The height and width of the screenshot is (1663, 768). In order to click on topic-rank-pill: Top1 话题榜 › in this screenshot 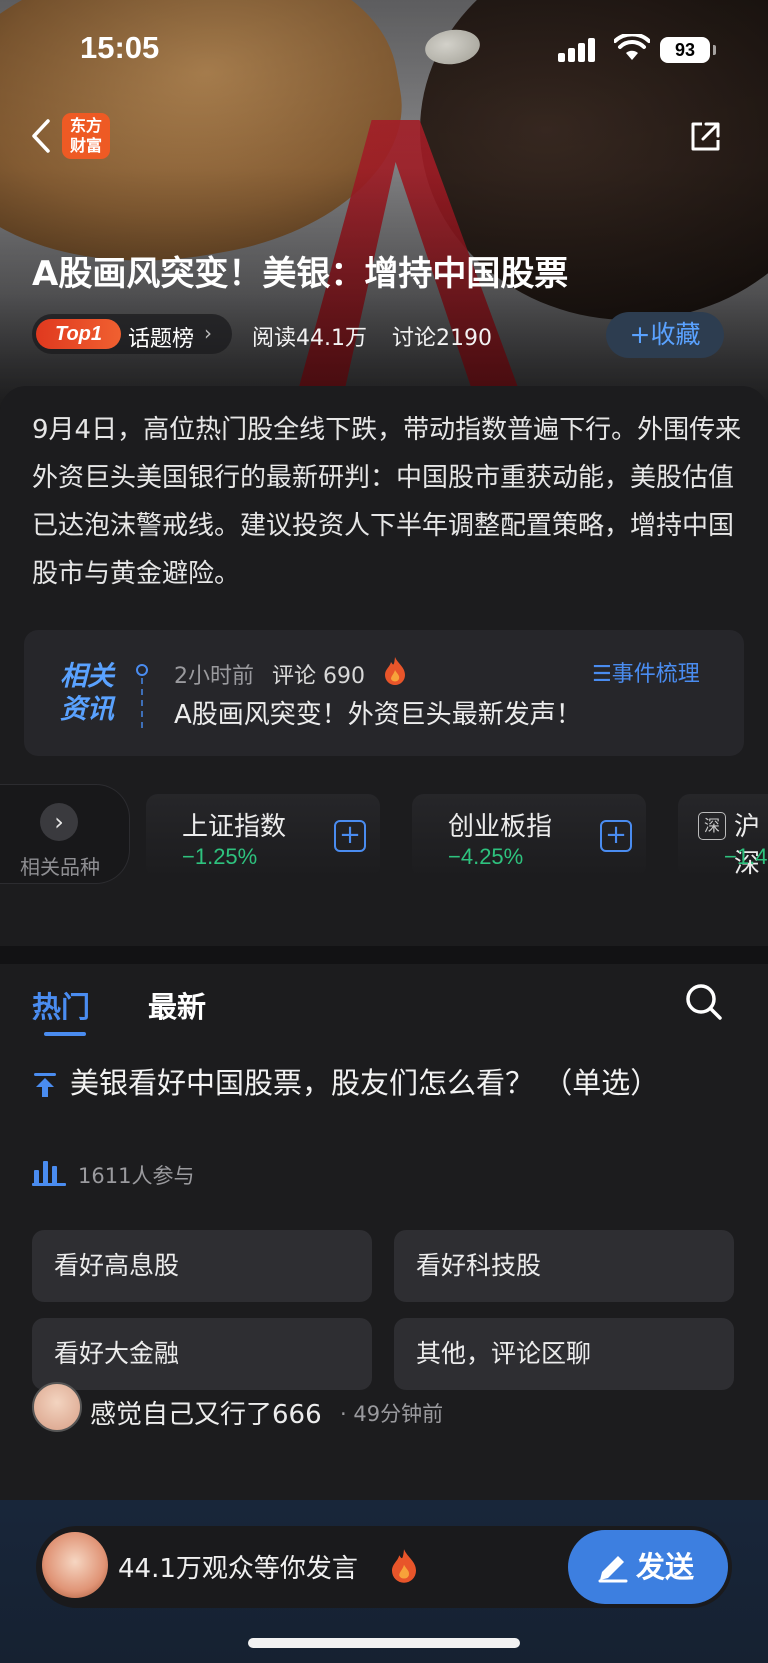, I will do `click(132, 334)`.